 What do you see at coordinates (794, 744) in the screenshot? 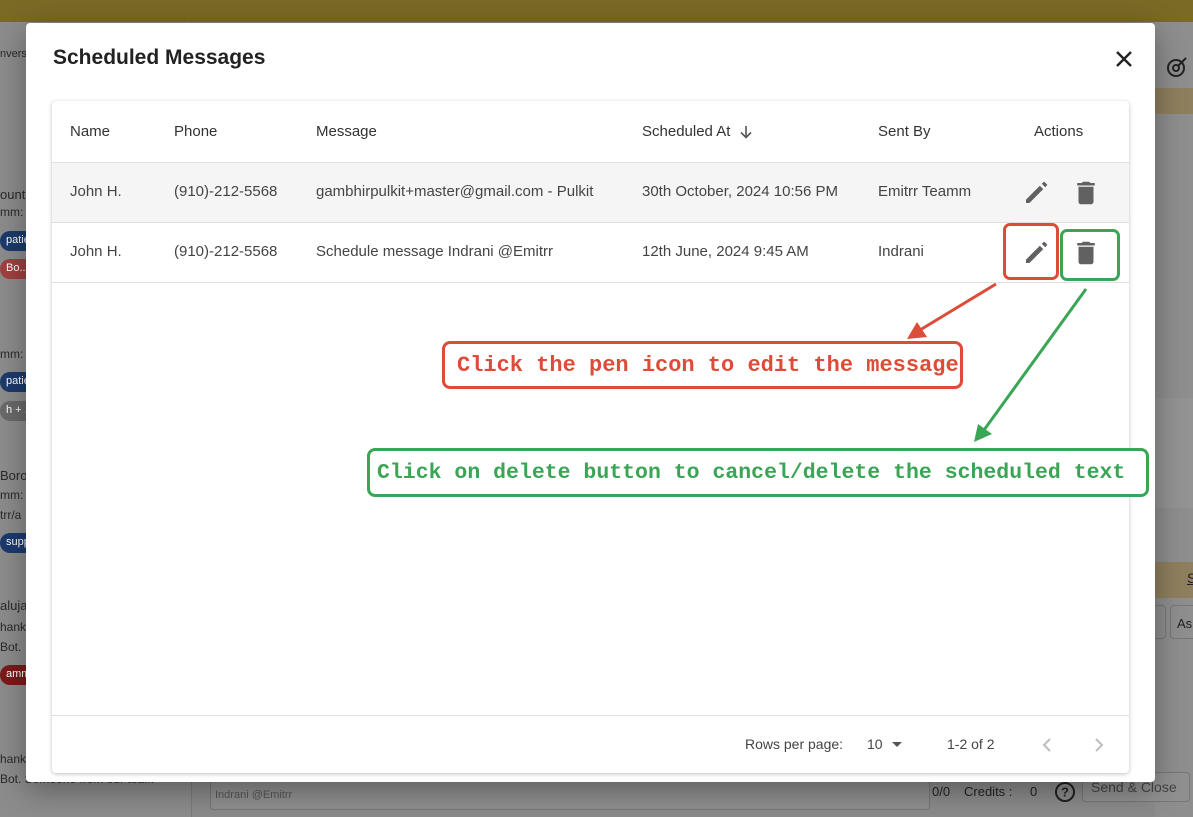
I see `rows-per-page-label: Rows per page:` at bounding box center [794, 744].